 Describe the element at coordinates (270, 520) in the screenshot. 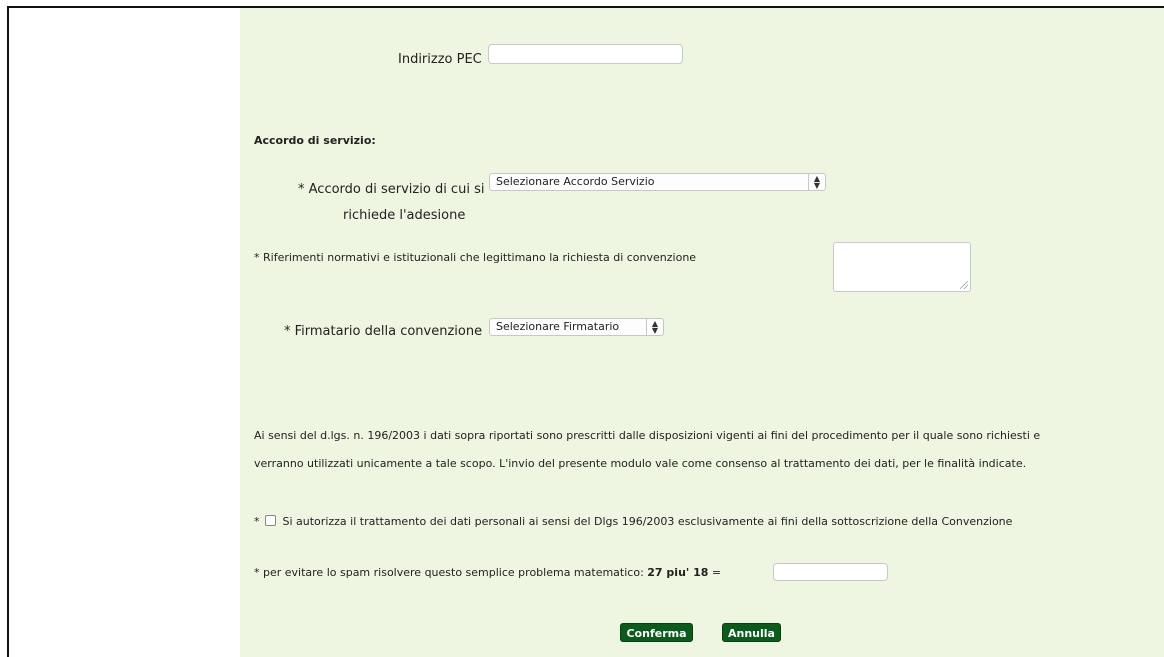

I see `consent-checkbox` at that location.